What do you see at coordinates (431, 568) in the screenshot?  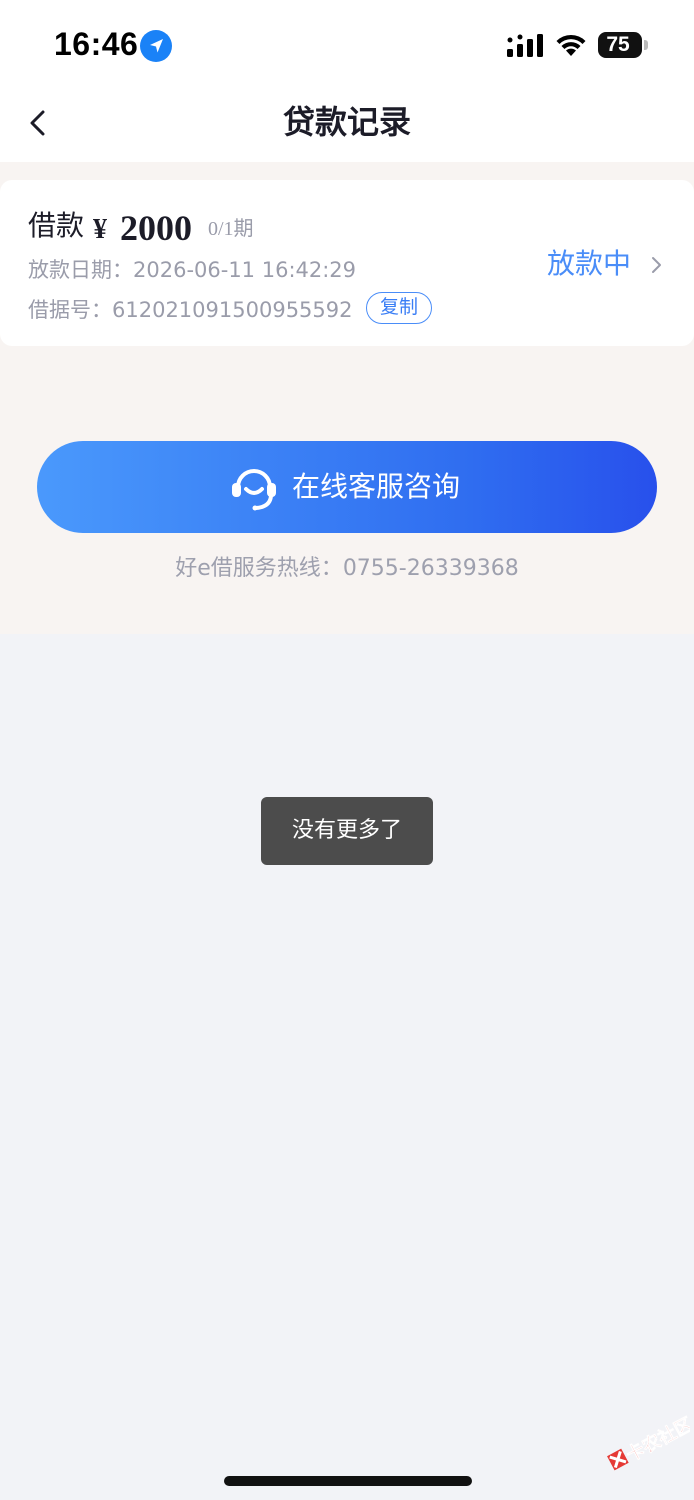 I see `hotline-number: 0755-26339368` at bounding box center [431, 568].